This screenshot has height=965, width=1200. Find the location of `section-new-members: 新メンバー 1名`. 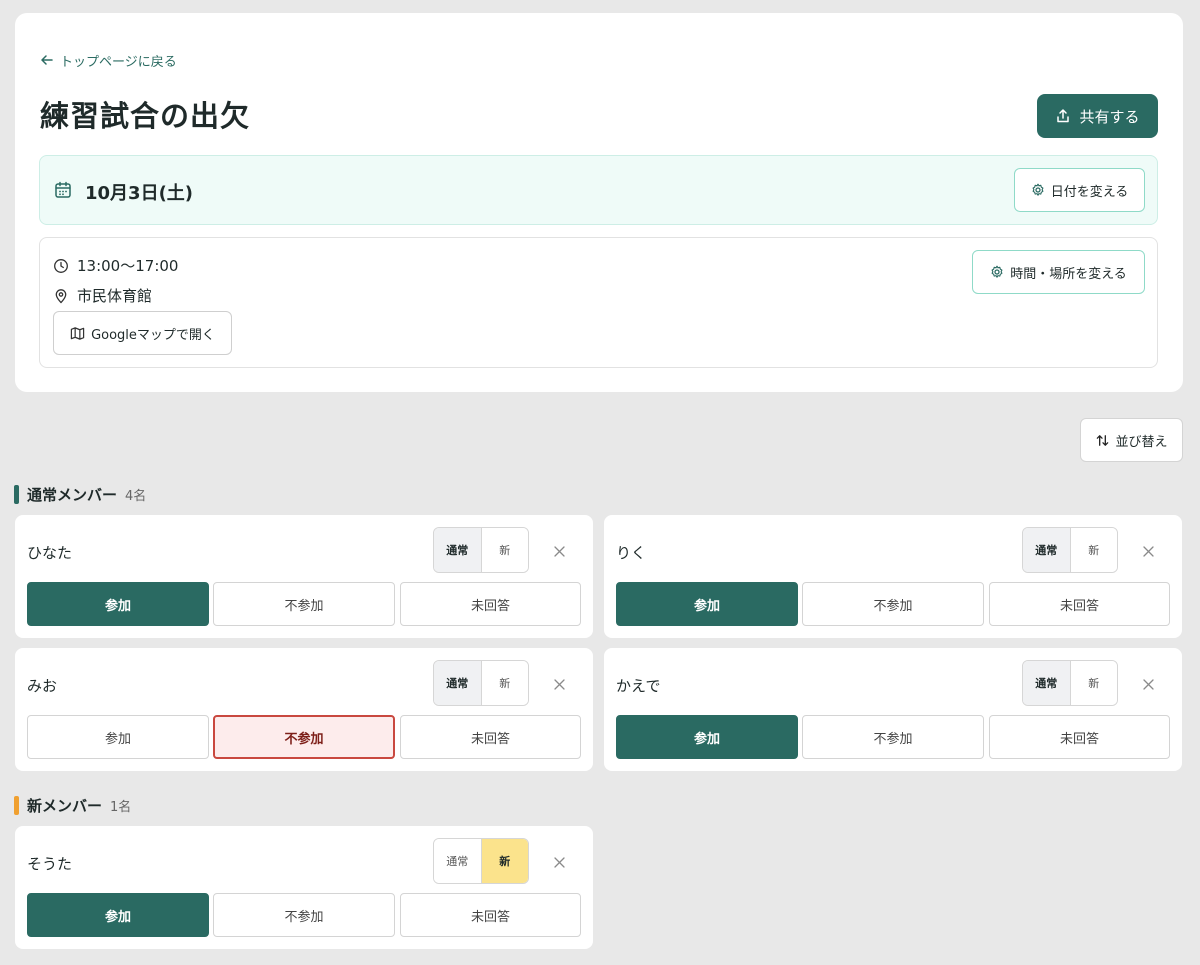

section-new-members: 新メンバー 1名 is located at coordinates (72, 805).